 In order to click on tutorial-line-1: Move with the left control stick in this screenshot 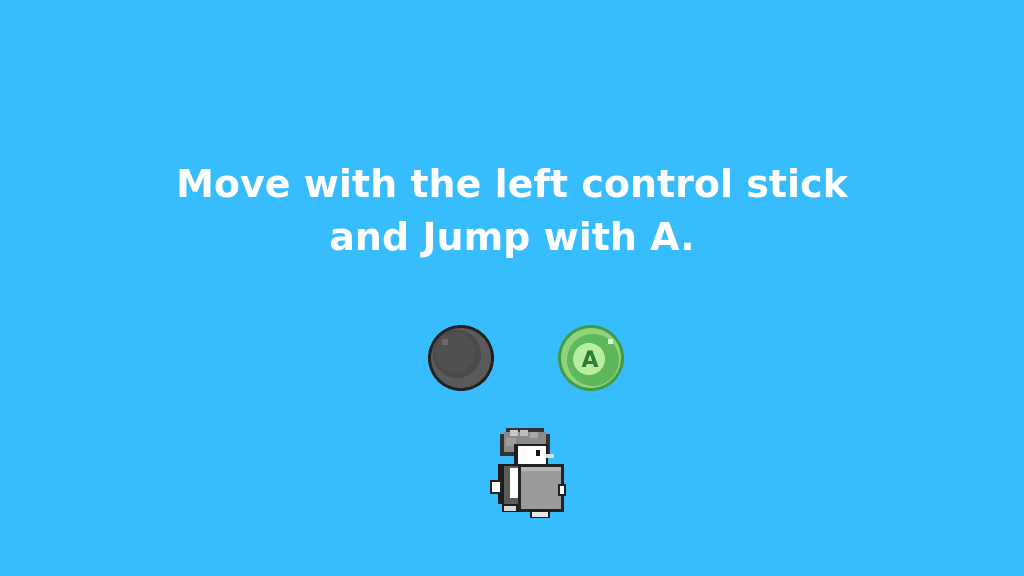, I will do `click(512, 184)`.